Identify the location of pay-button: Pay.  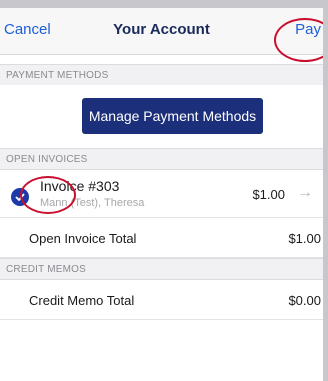
(308, 29).